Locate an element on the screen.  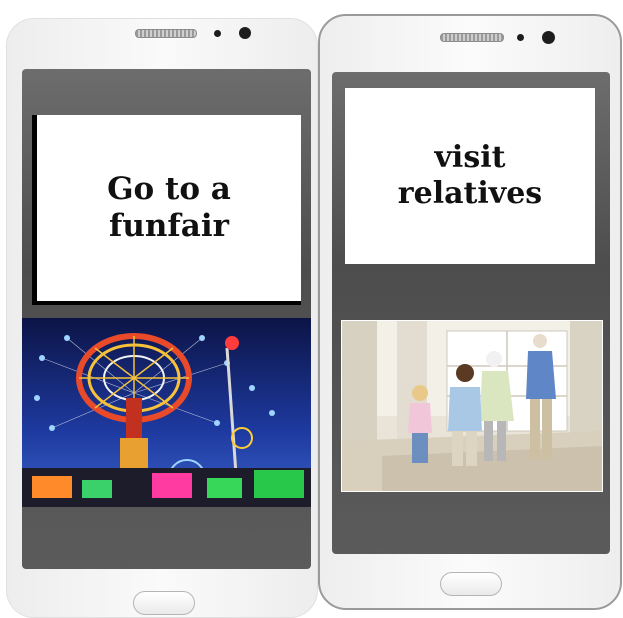
card-label: Go to a funfair is located at coordinates (169, 207).